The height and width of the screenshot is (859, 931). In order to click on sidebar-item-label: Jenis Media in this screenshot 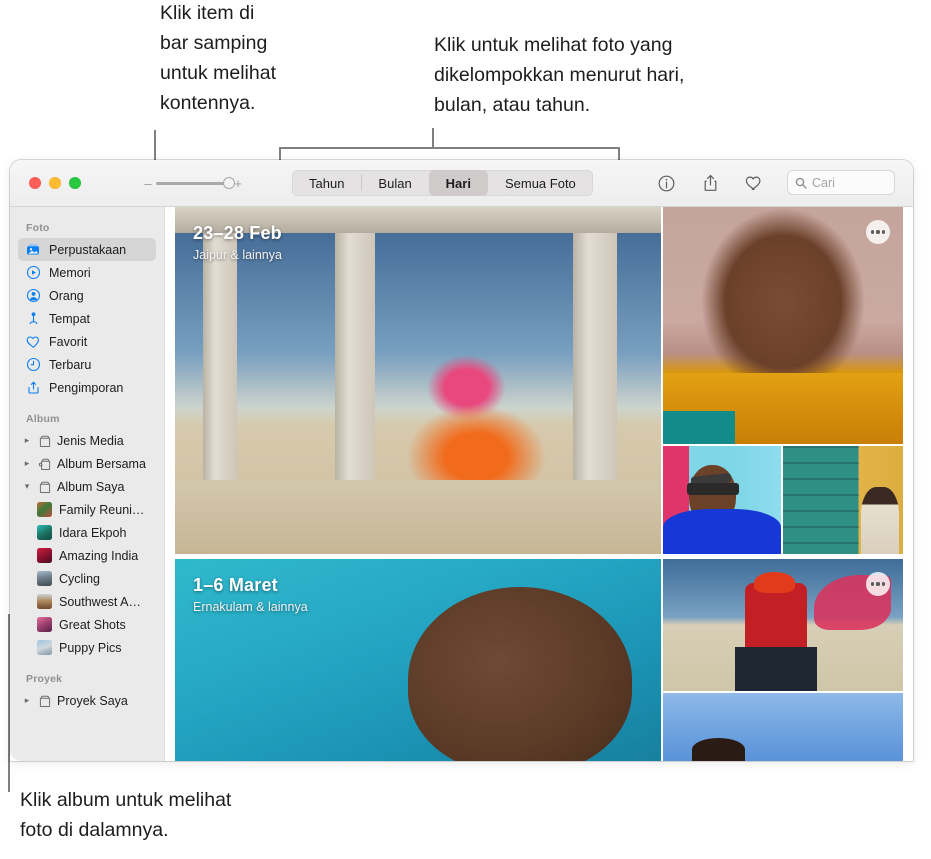, I will do `click(90, 440)`.